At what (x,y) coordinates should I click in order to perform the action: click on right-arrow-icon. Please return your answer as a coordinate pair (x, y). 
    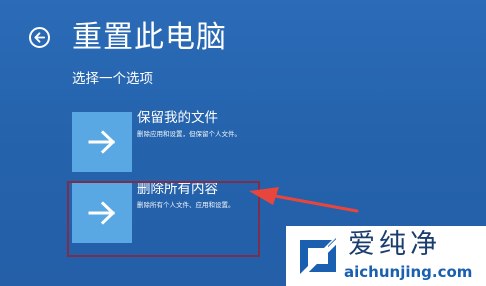
    Looking at the image, I should click on (102, 142).